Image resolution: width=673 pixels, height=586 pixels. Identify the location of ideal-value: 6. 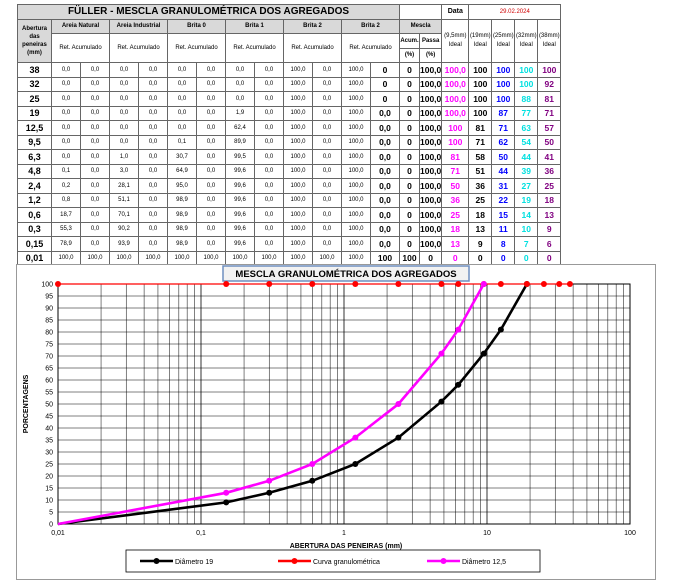
(549, 244).